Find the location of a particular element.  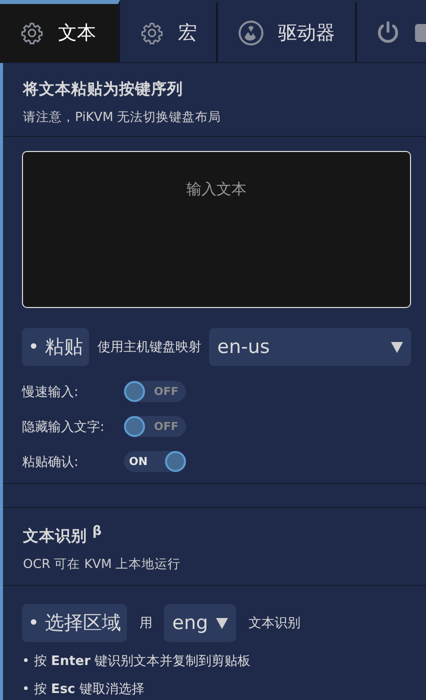

toggle-label: 粘贴确认: is located at coordinates (51, 462).